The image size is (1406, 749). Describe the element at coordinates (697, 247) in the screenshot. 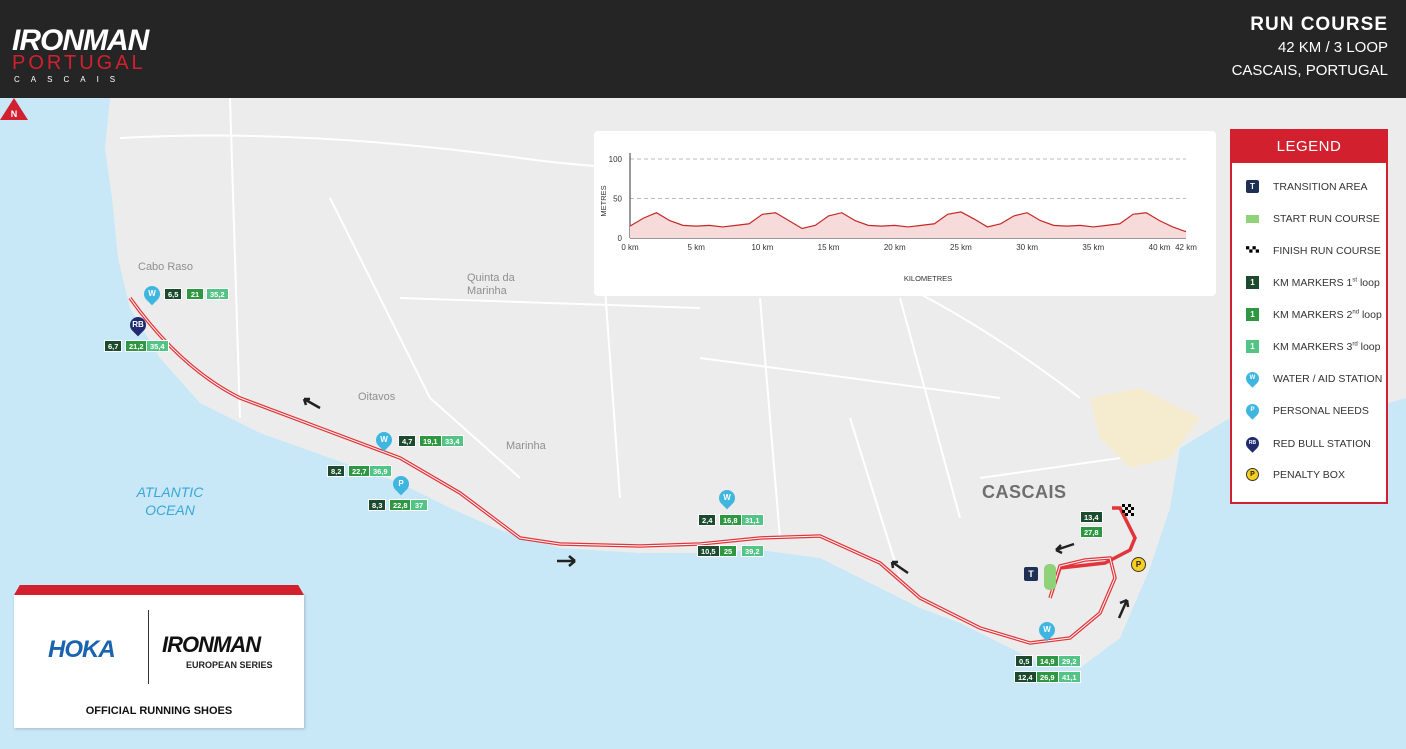

I see `x-tick-label: 5 km` at that location.